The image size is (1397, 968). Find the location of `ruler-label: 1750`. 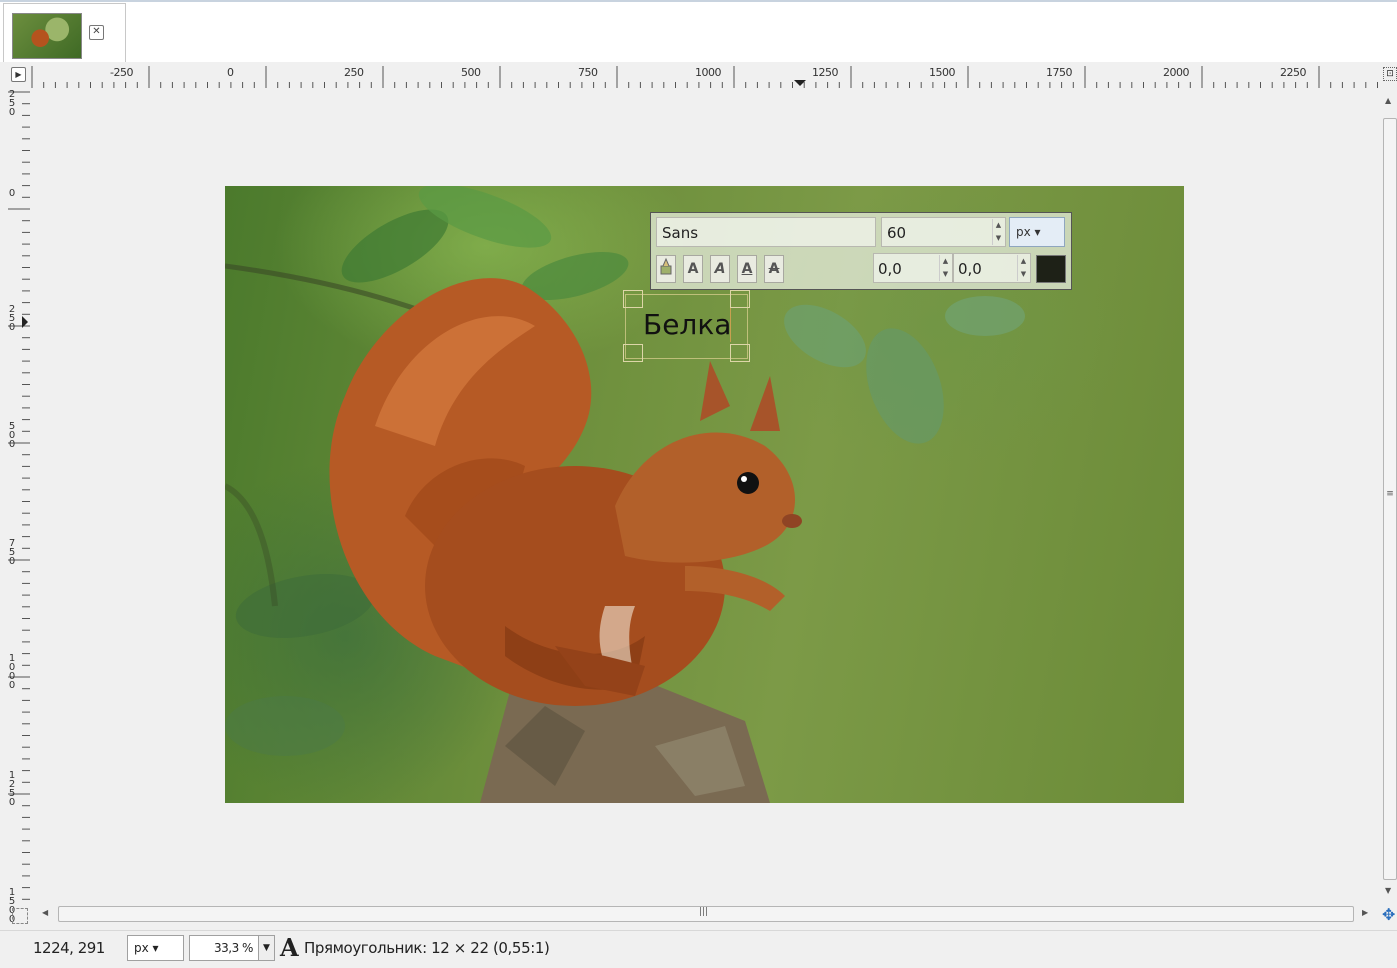

ruler-label: 1750 is located at coordinates (1059, 72).